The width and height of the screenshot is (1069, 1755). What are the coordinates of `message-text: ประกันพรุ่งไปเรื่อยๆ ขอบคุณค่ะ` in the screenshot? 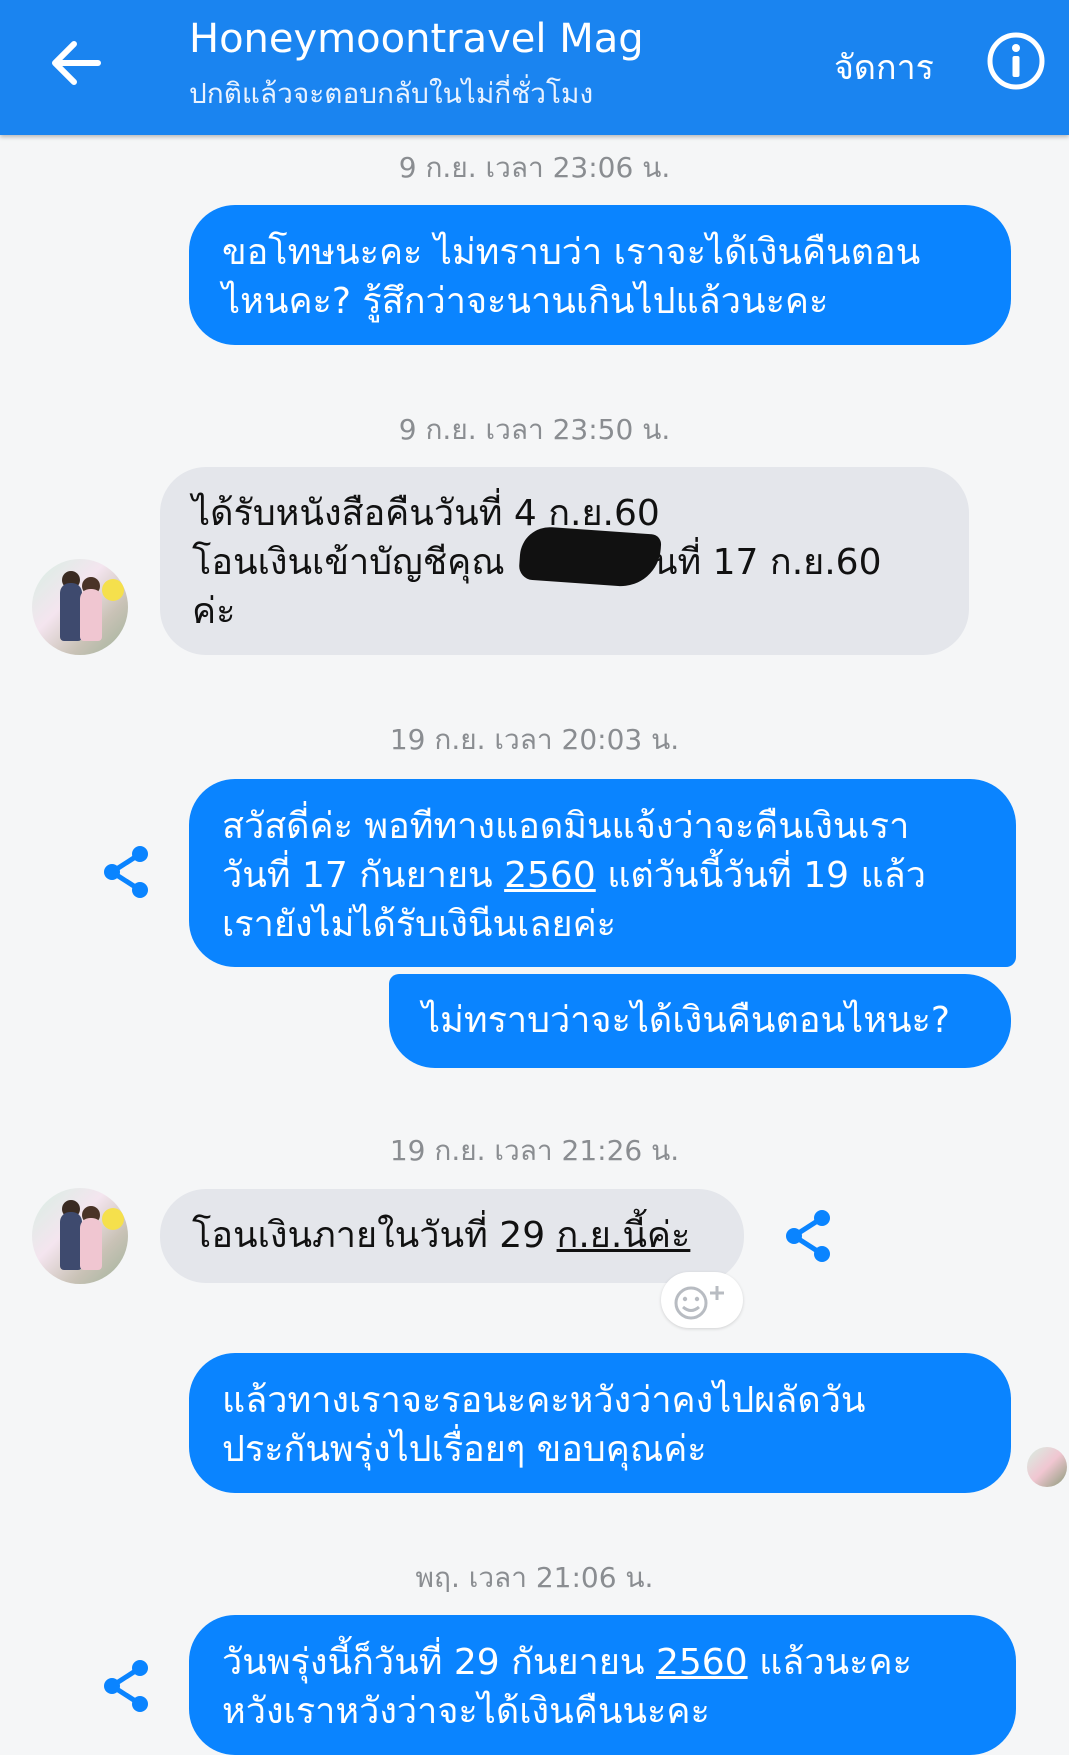 It's located at (464, 1449).